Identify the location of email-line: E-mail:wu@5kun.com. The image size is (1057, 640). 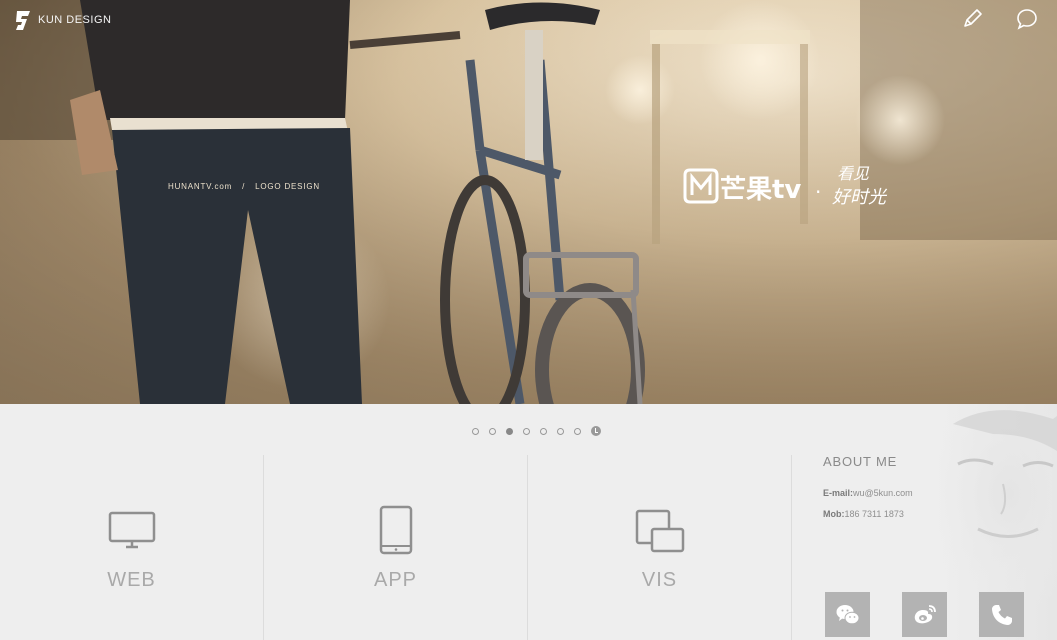
(868, 493).